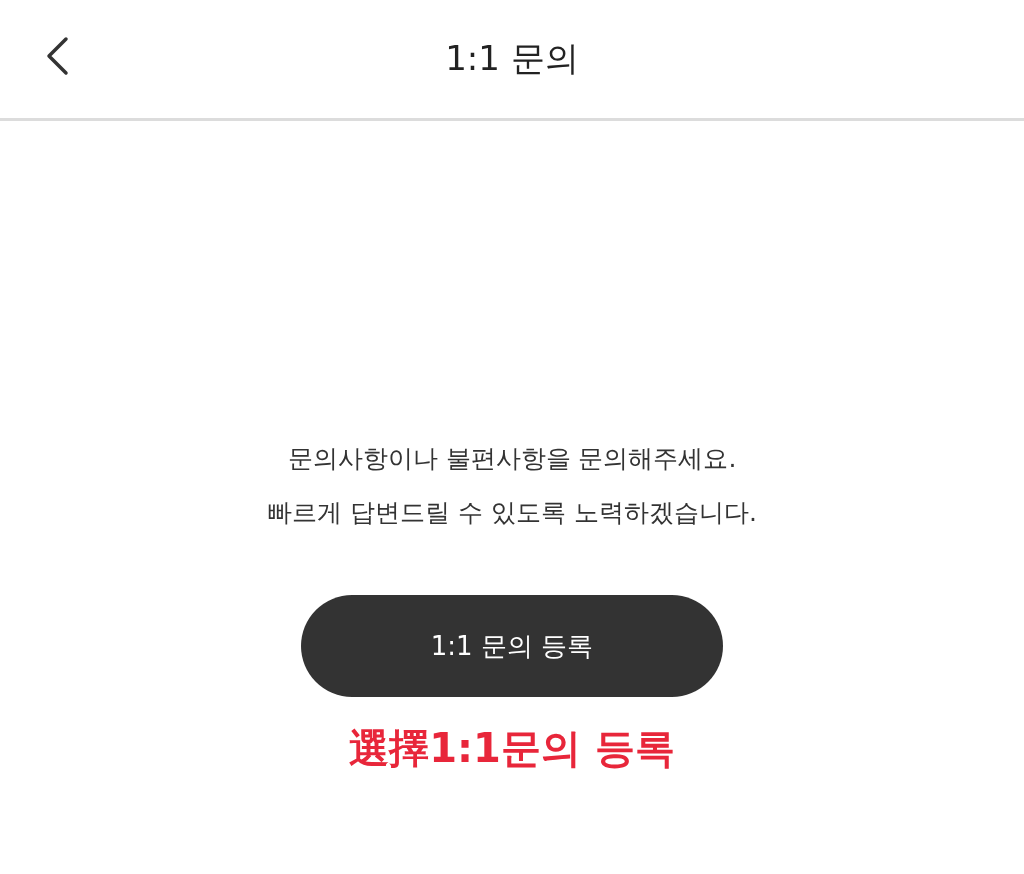 The height and width of the screenshot is (874, 1024). I want to click on annotation-text: 選擇1:1문의 등록, so click(512, 748).